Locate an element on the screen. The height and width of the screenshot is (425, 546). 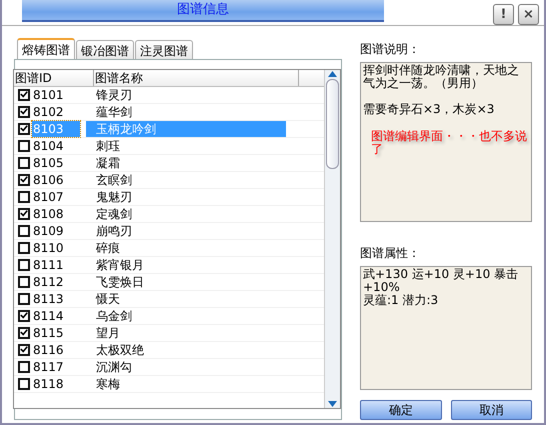
table-cell-text: 寒梅 is located at coordinates (108, 384).